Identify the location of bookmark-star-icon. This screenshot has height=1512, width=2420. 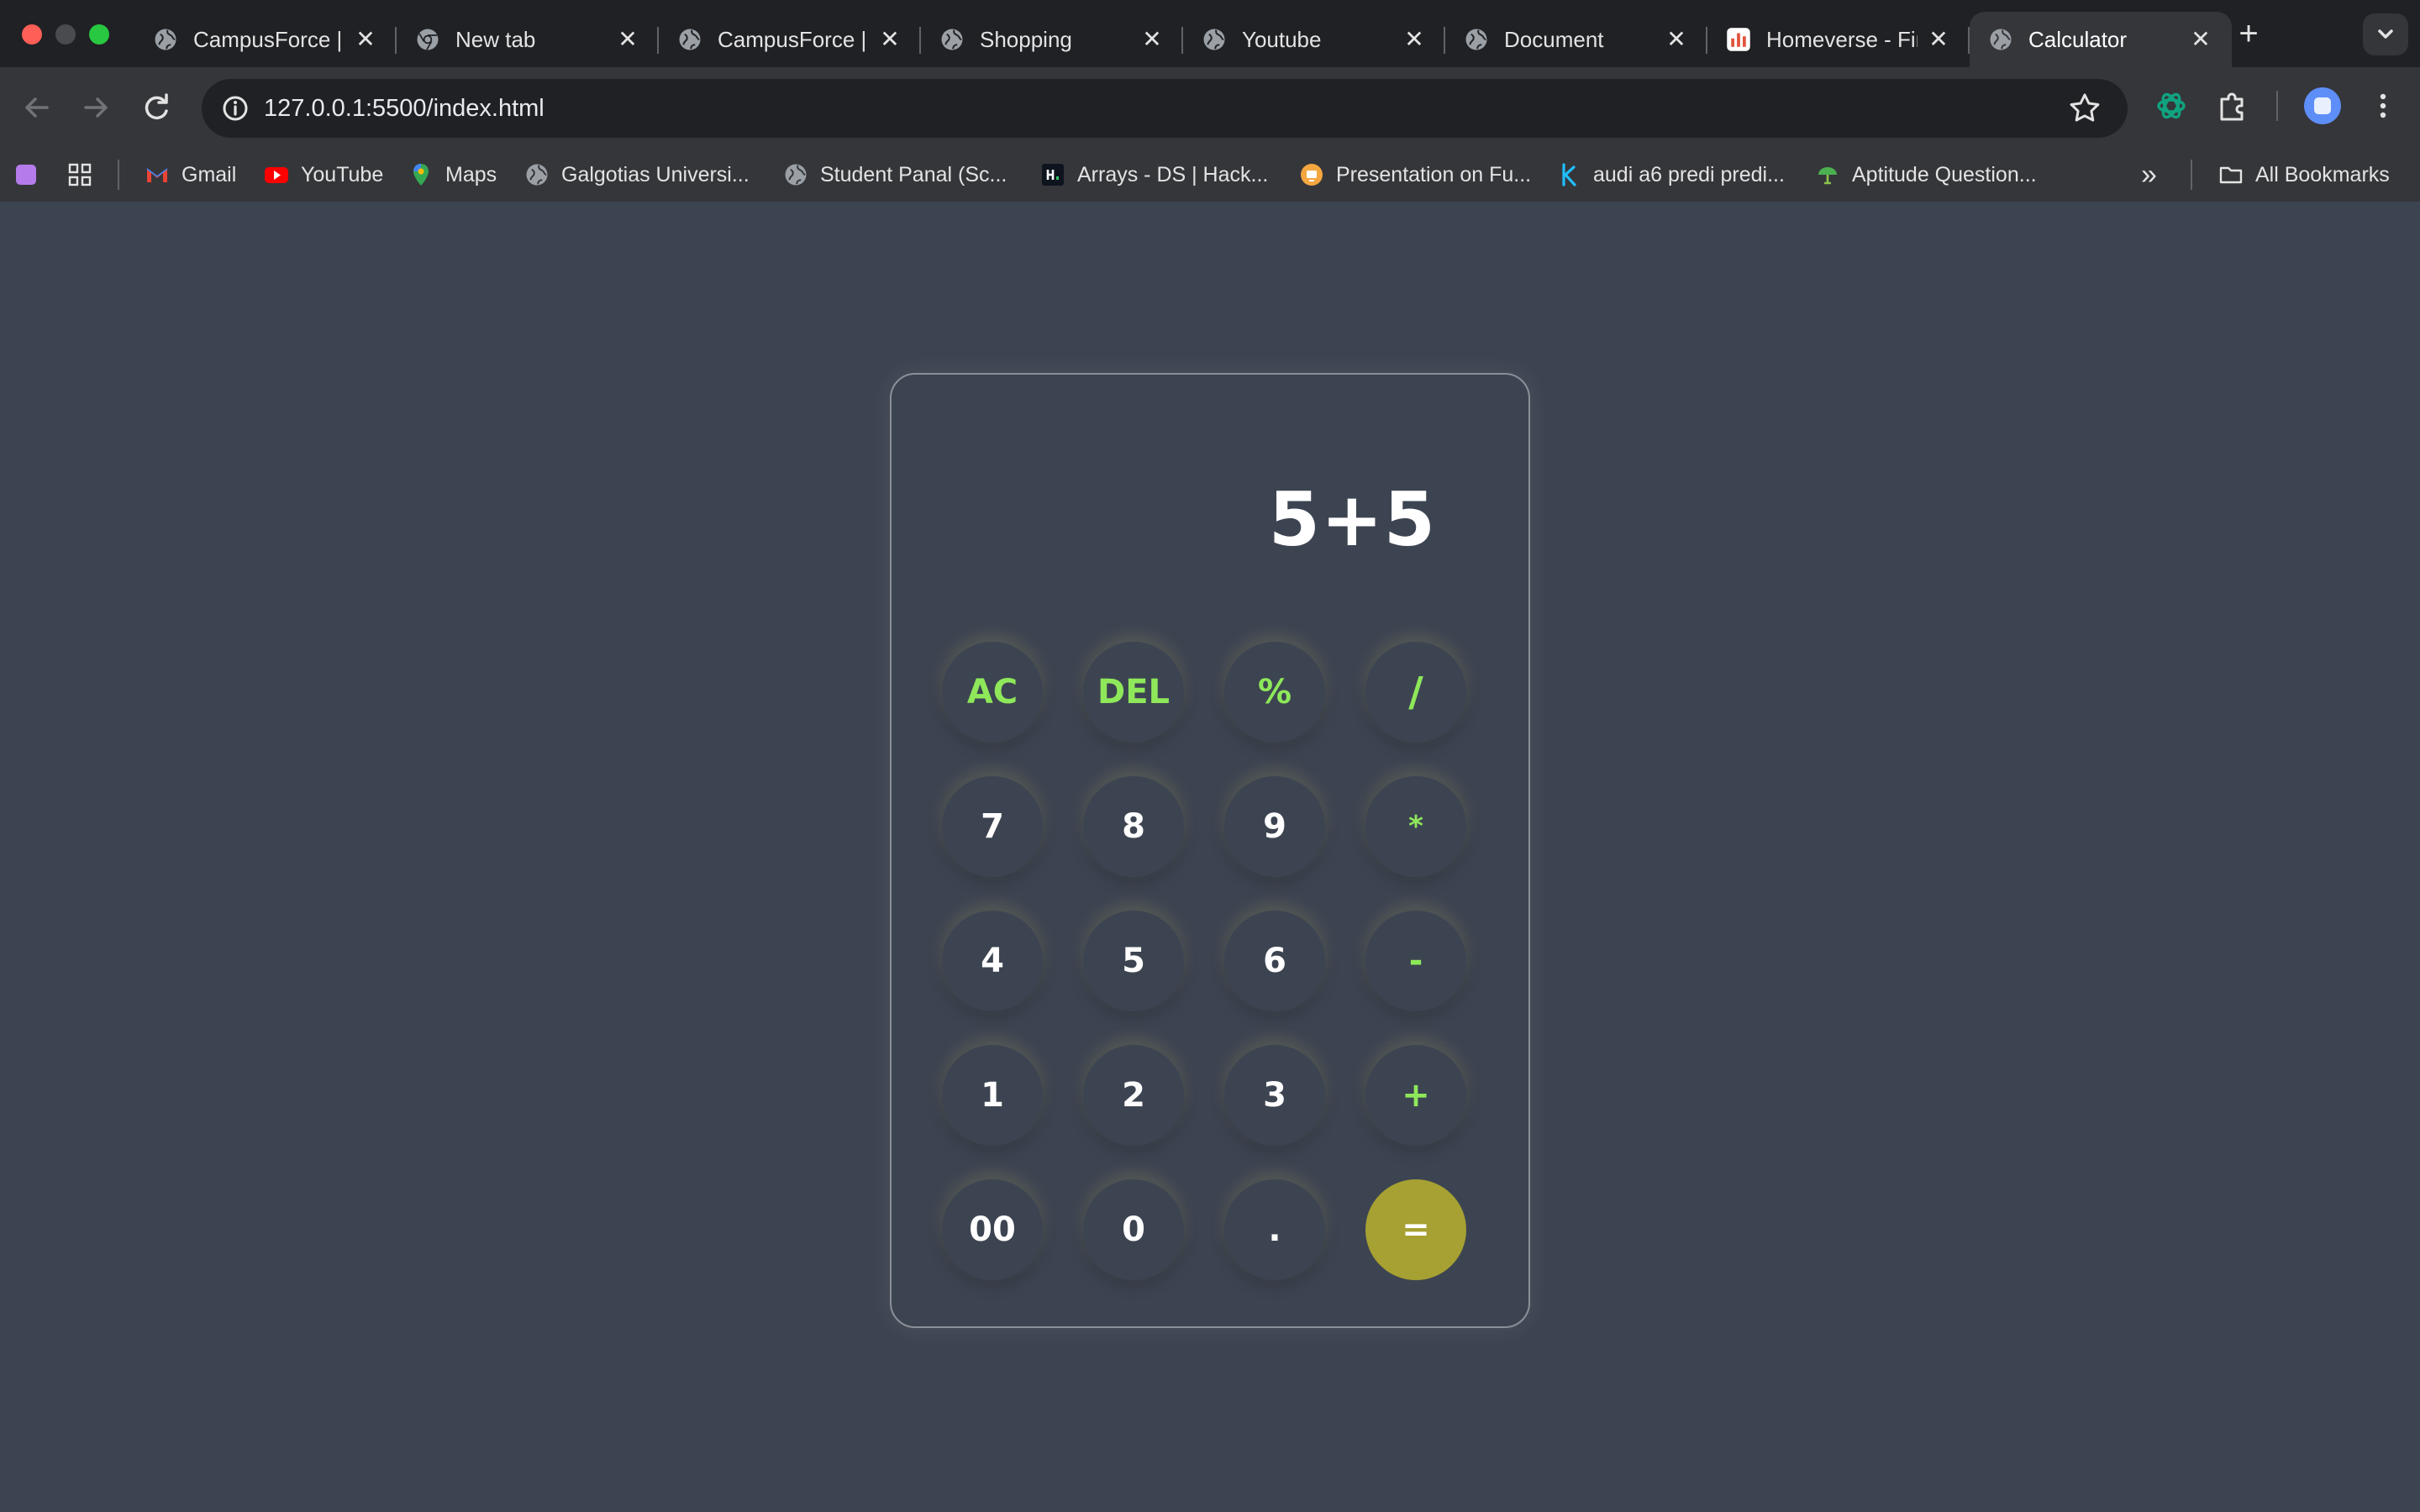
(2085, 108).